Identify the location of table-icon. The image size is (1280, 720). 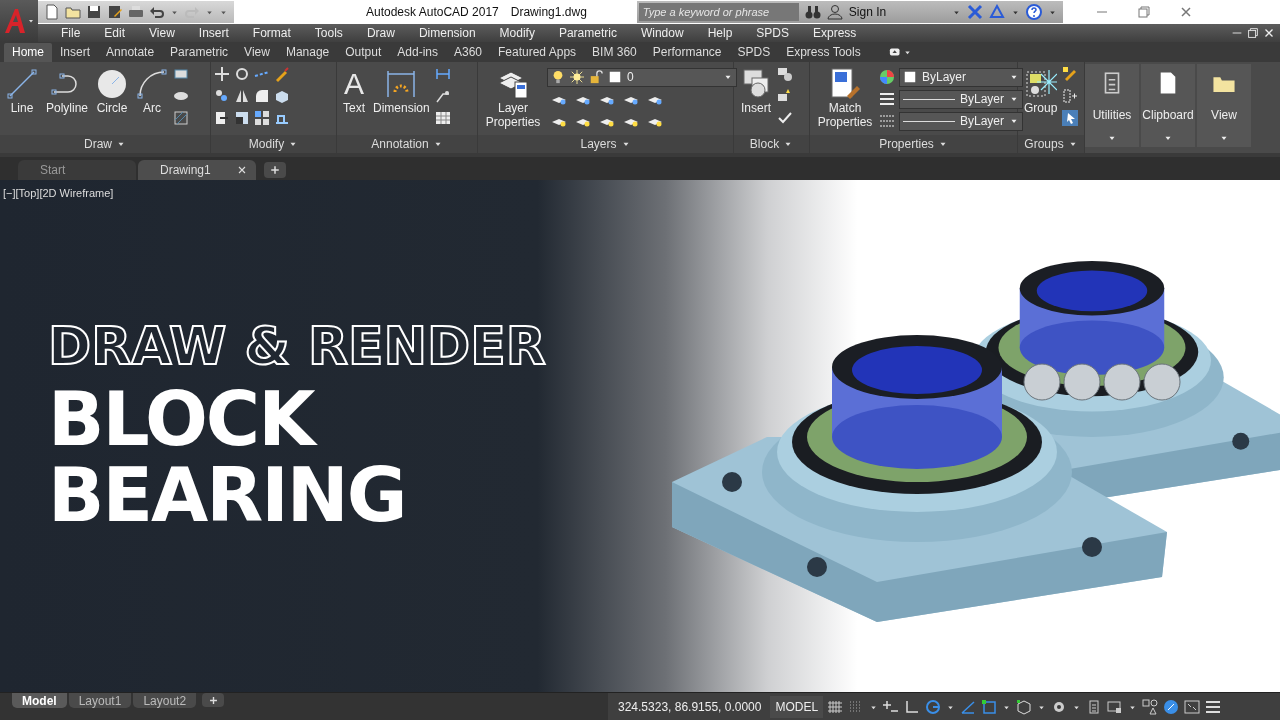
(442, 118).